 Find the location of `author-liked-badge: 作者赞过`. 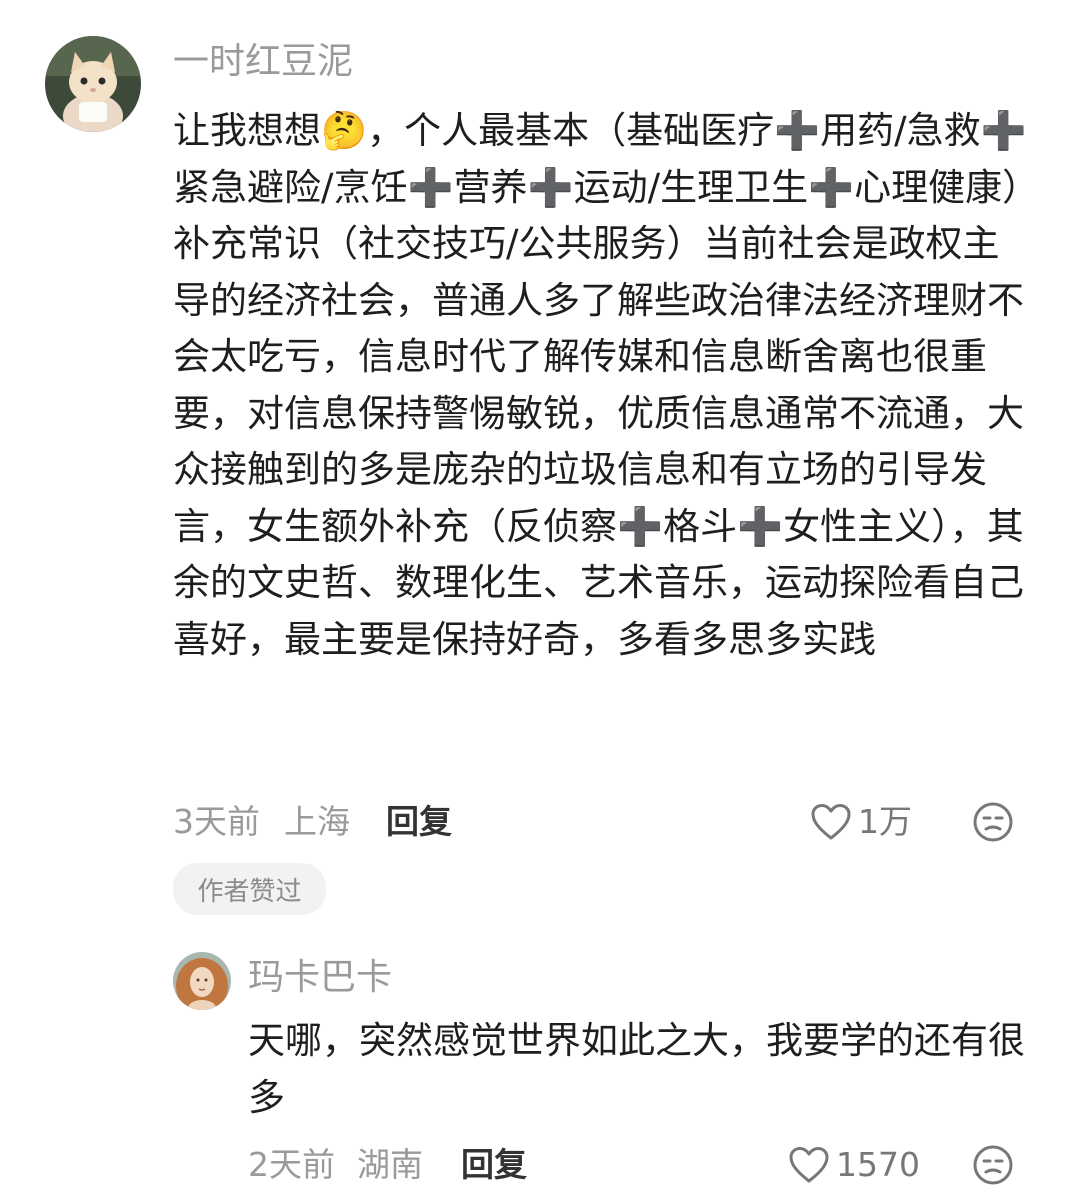

author-liked-badge: 作者赞过 is located at coordinates (249, 889).